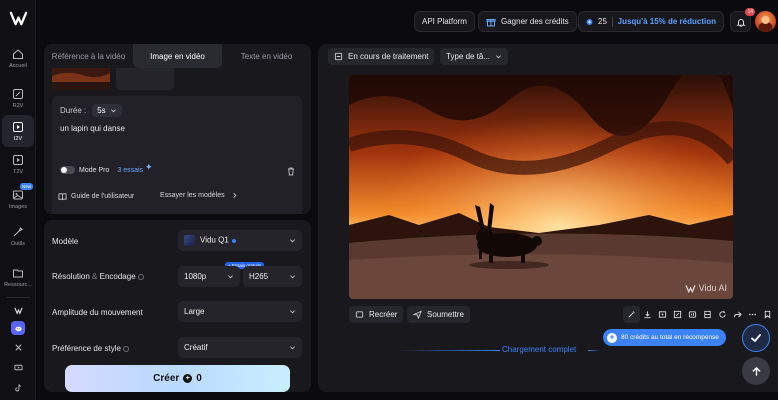 The height and width of the screenshot is (400, 778). Describe the element at coordinates (96, 196) in the screenshot. I see `user-guide-link: Guide de l'utilisateur` at that location.